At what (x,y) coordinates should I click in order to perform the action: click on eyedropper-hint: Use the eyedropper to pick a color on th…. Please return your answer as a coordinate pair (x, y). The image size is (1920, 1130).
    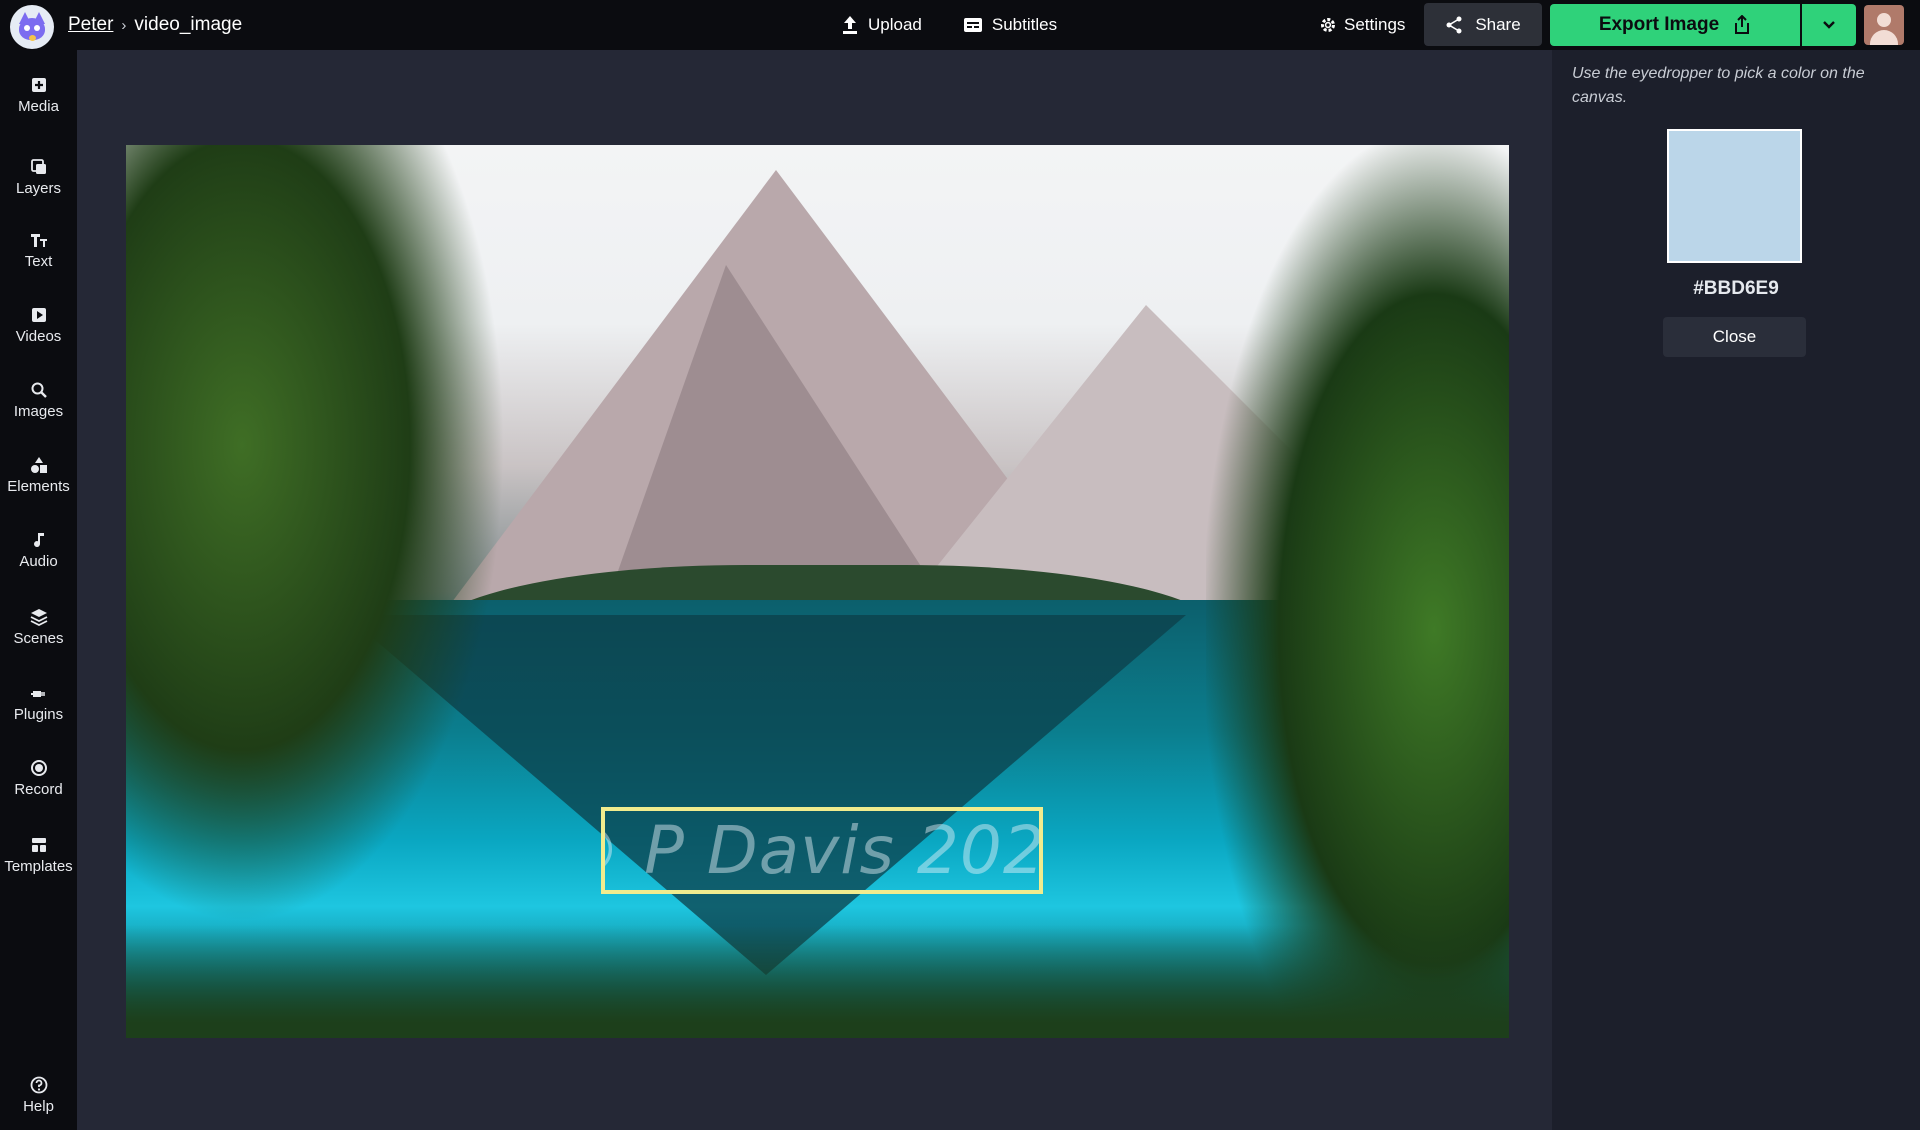
    Looking at the image, I should click on (1718, 85).